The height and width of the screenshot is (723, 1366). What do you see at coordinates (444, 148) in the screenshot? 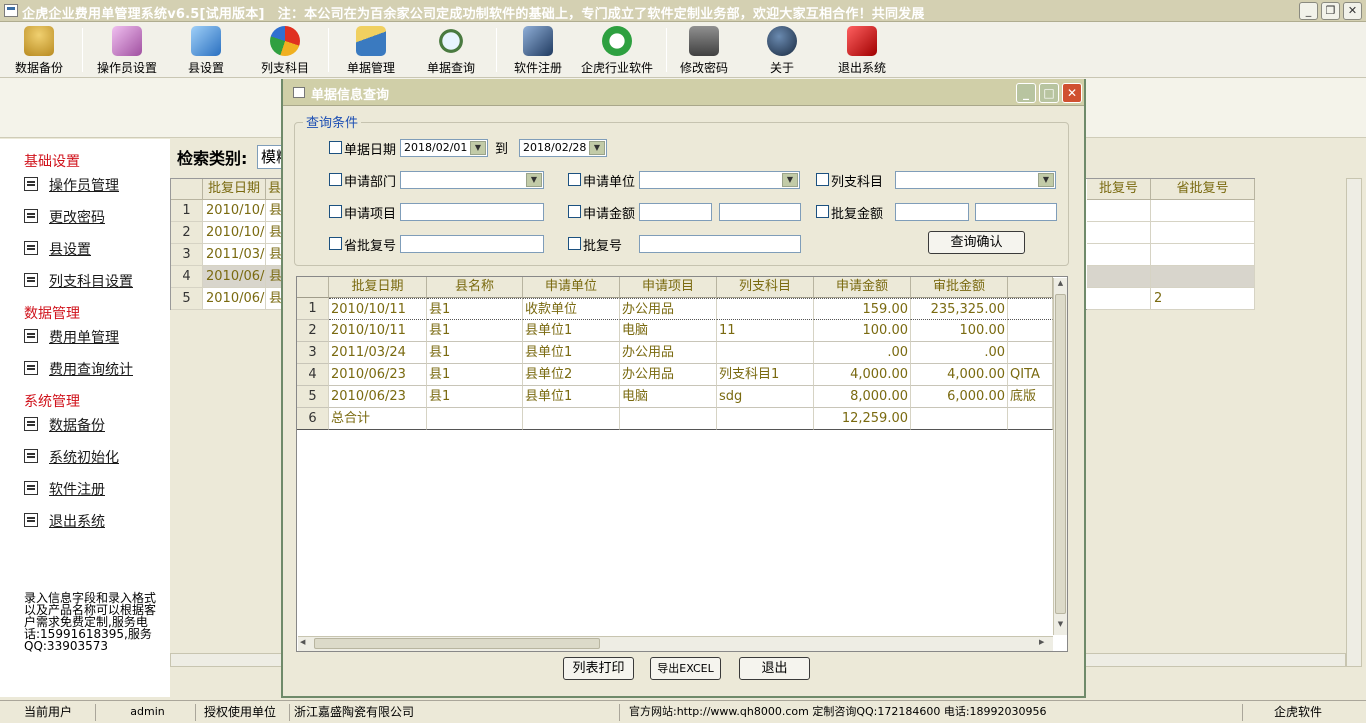
I see `date-from-picker: 2018/02/01 ▼` at bounding box center [444, 148].